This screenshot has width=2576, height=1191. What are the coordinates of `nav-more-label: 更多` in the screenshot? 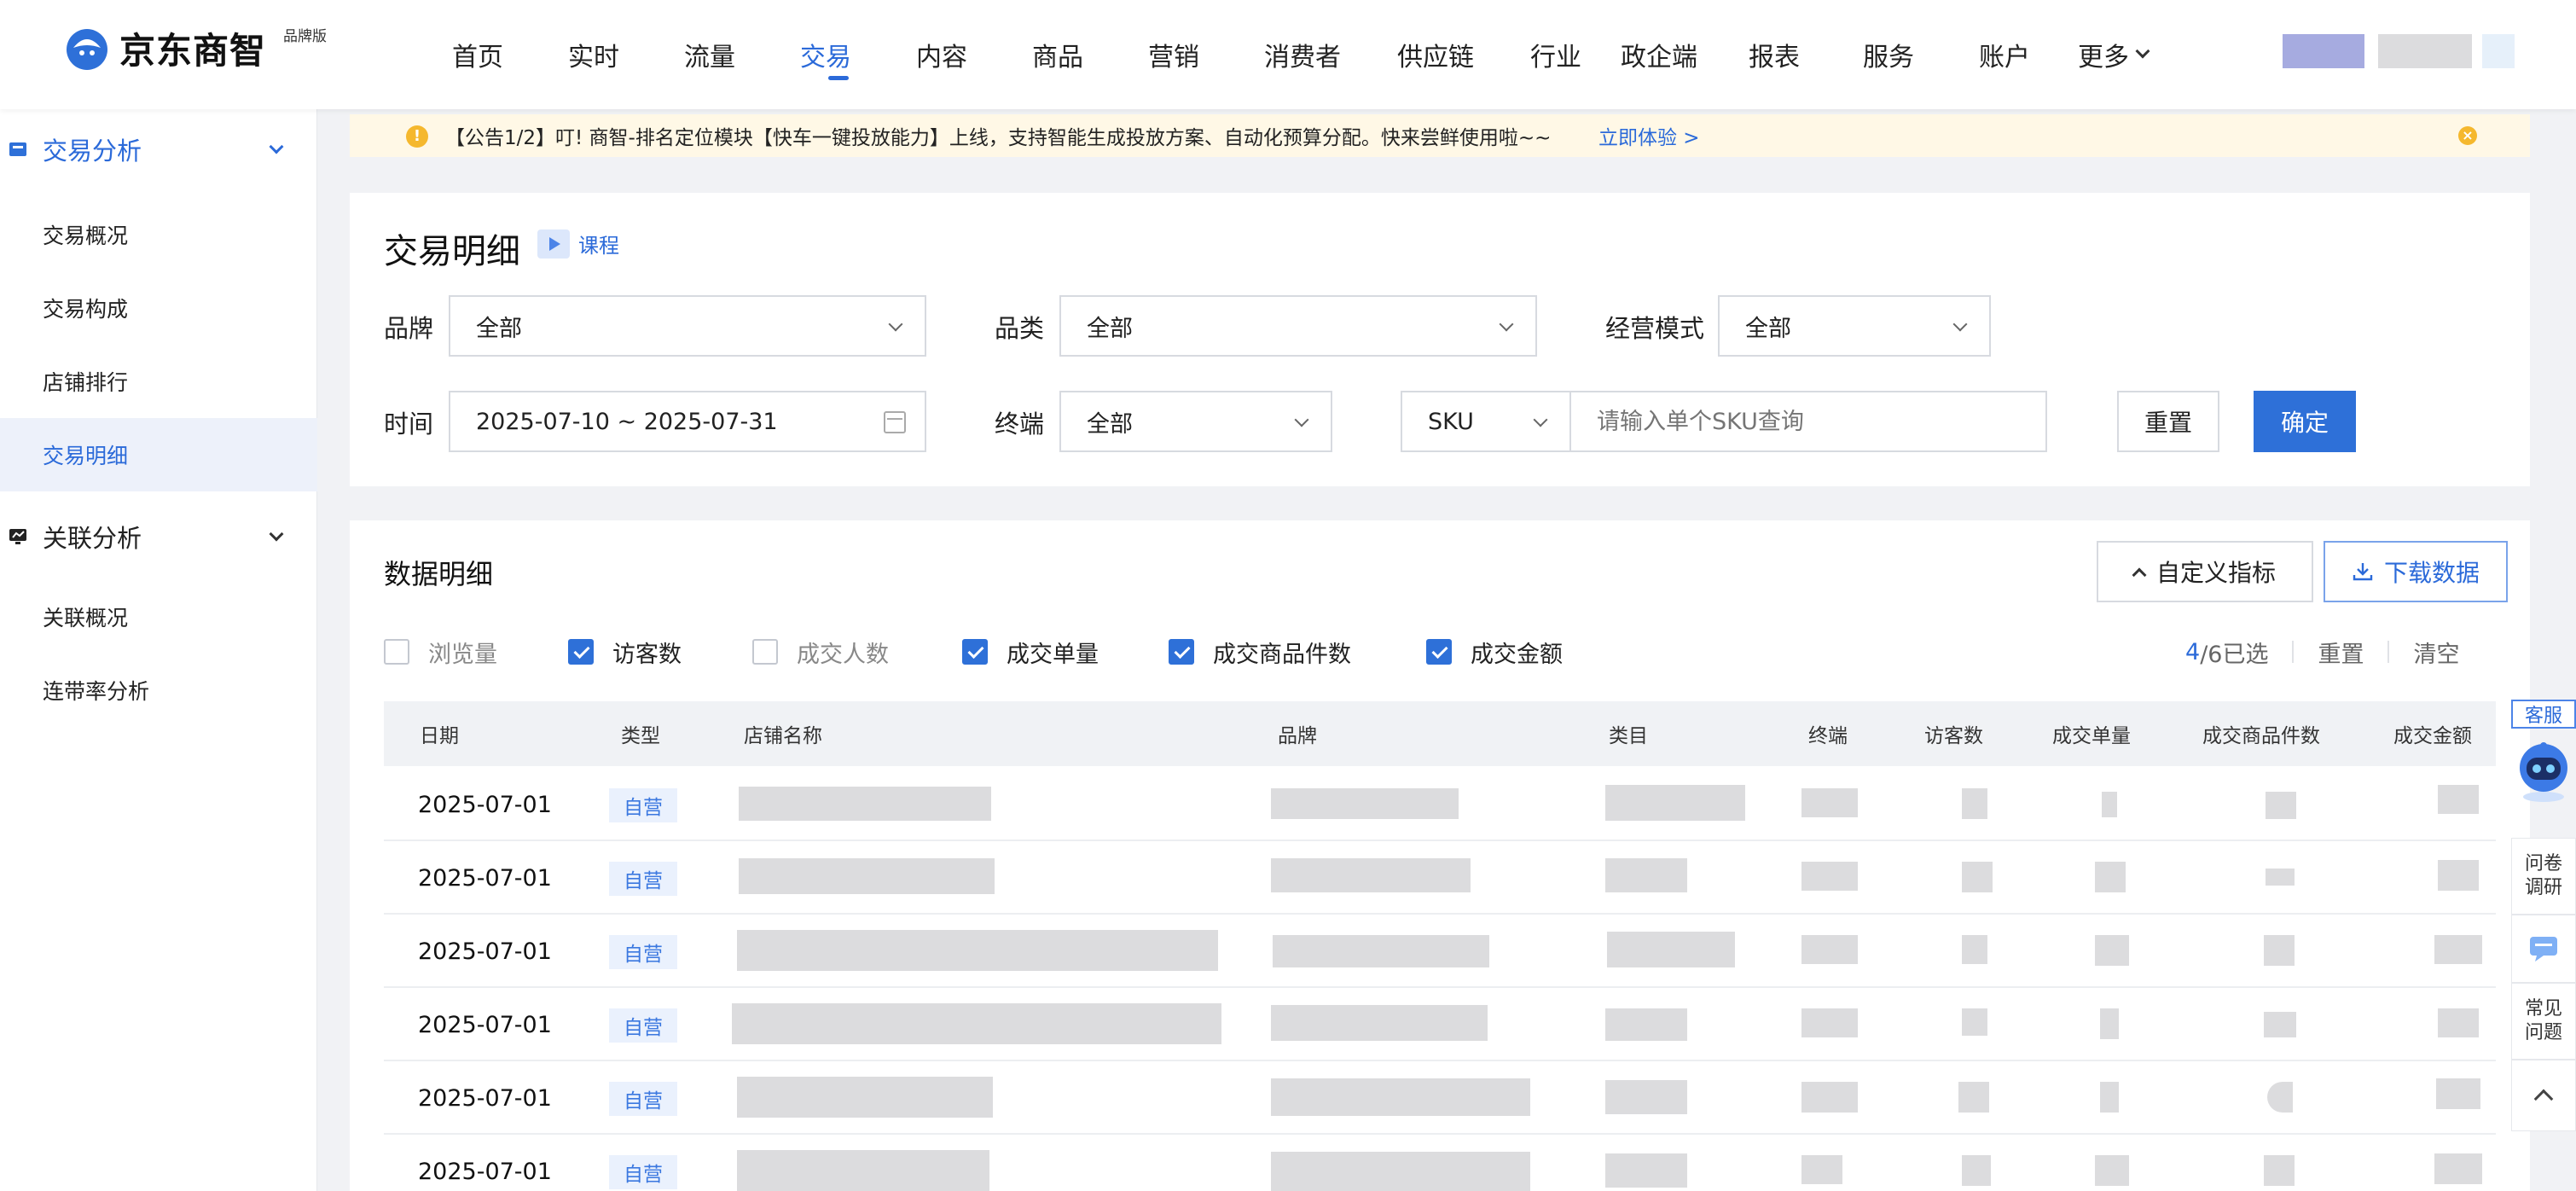 It's located at (2103, 58).